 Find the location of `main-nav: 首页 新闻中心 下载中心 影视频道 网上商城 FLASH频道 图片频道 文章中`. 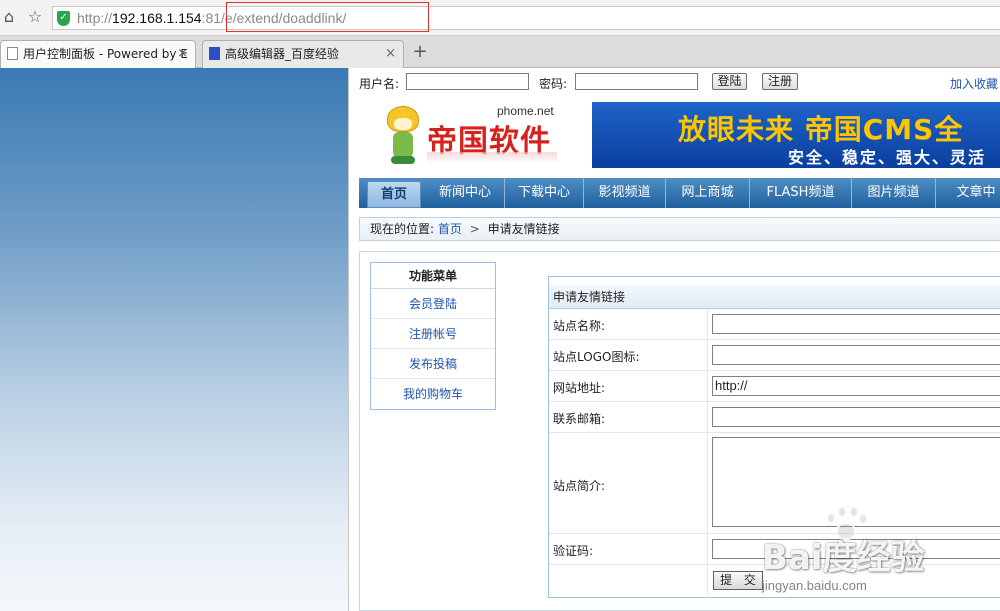

main-nav: 首页 新闻中心 下载中心 影视频道 网上商城 FLASH频道 图片频道 文章中 is located at coordinates (679, 193).